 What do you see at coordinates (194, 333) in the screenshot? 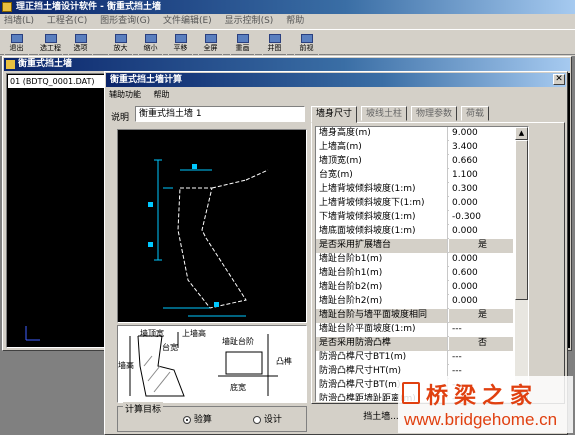
I see `legend-label-upper-height: 上墙高` at bounding box center [194, 333].